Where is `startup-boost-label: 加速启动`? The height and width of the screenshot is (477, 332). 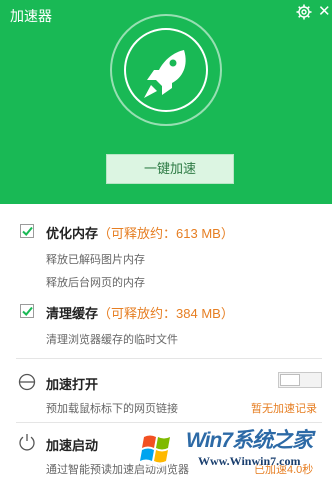
startup-boost-label: 加速启动 is located at coordinates (72, 445).